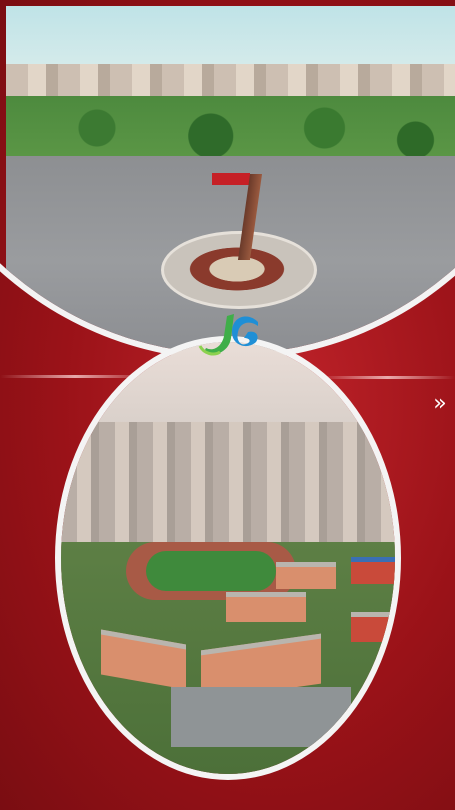 The width and height of the screenshot is (455, 810). I want to click on photo-roundabout, so click(239, 270).